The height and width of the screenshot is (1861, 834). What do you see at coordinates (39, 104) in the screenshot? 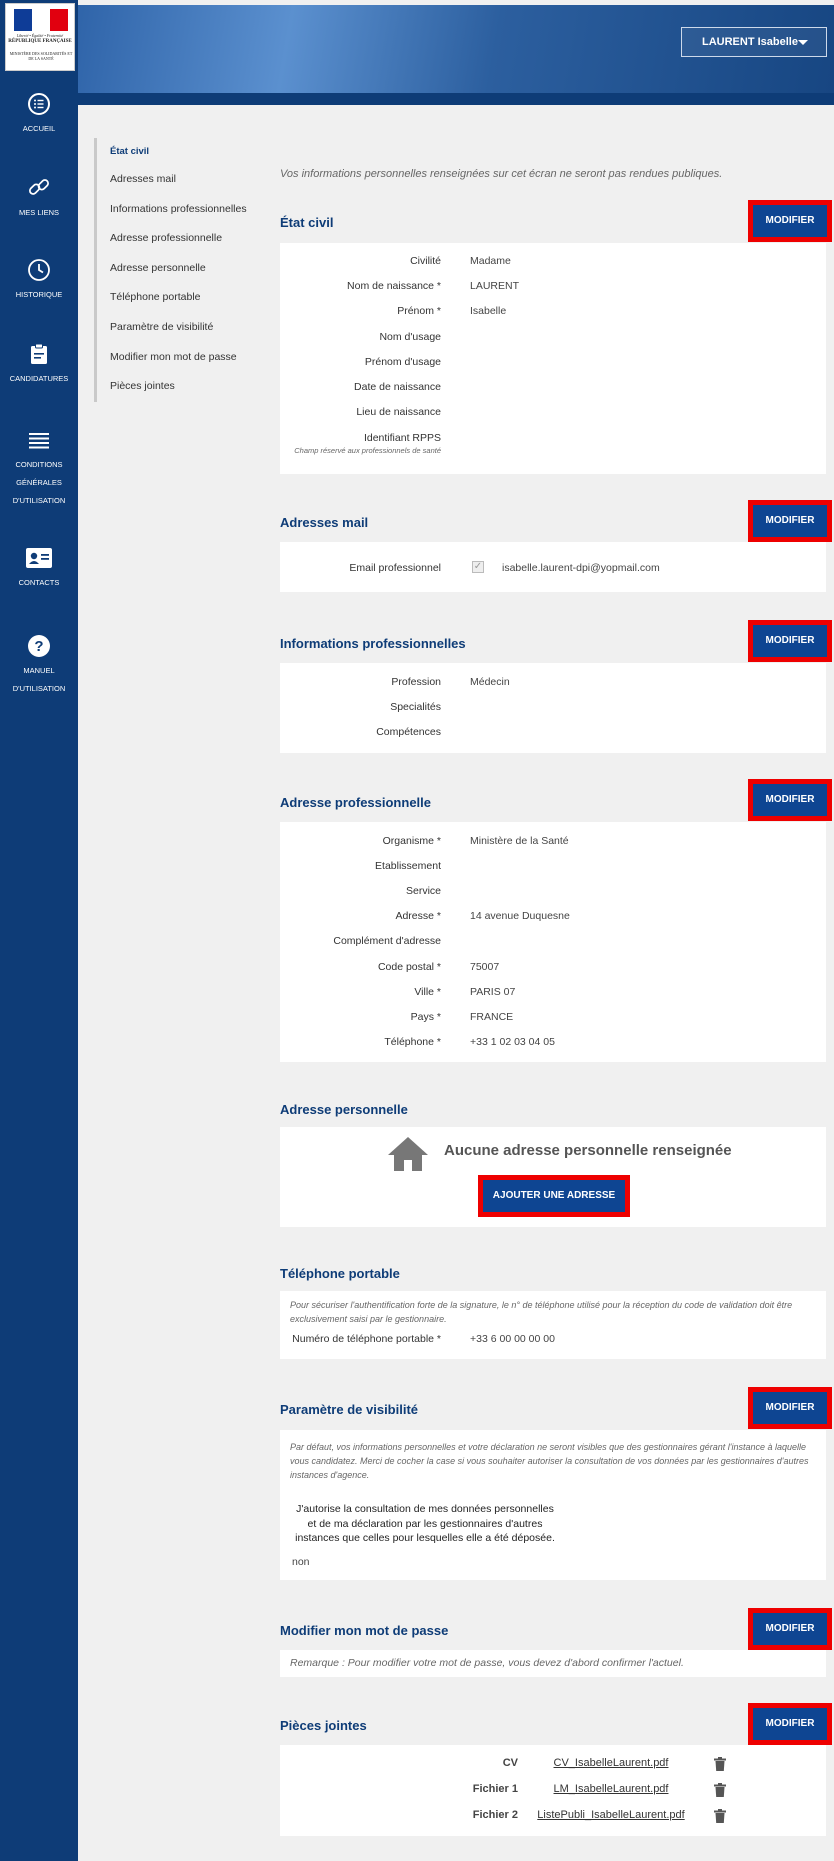
I see `list-circle-icon` at bounding box center [39, 104].